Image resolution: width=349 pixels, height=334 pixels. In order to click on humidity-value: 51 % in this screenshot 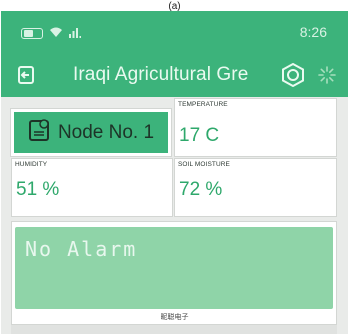, I will do `click(38, 189)`.